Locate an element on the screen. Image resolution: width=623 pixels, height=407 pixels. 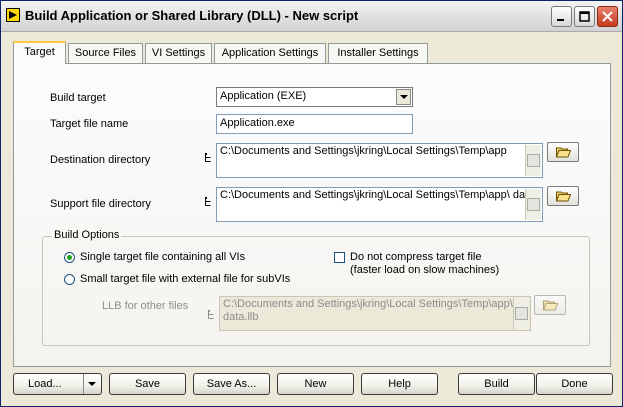
build-options-title: Build Options is located at coordinates (87, 235).